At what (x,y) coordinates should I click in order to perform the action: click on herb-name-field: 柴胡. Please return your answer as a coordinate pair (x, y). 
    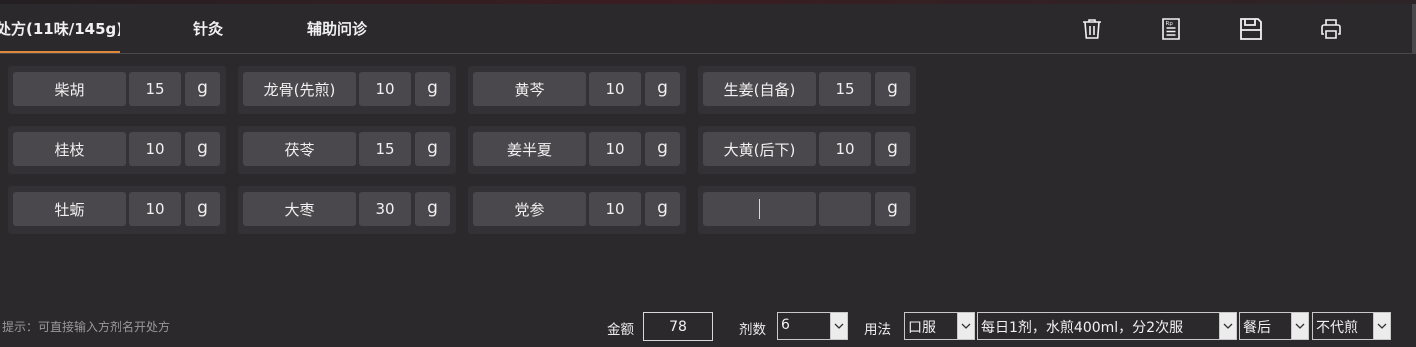
    Looking at the image, I should click on (69, 89).